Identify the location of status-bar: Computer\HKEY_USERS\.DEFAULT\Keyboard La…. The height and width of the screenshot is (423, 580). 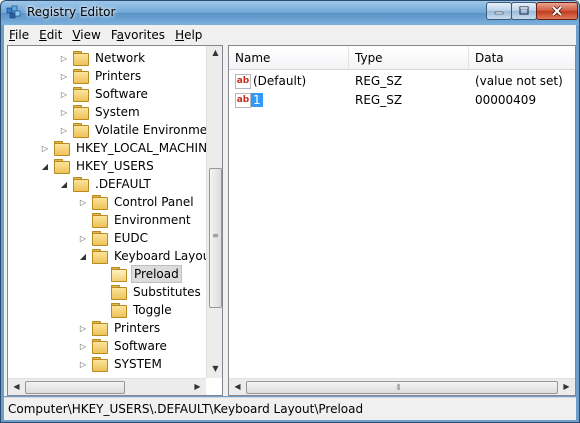
(290, 408).